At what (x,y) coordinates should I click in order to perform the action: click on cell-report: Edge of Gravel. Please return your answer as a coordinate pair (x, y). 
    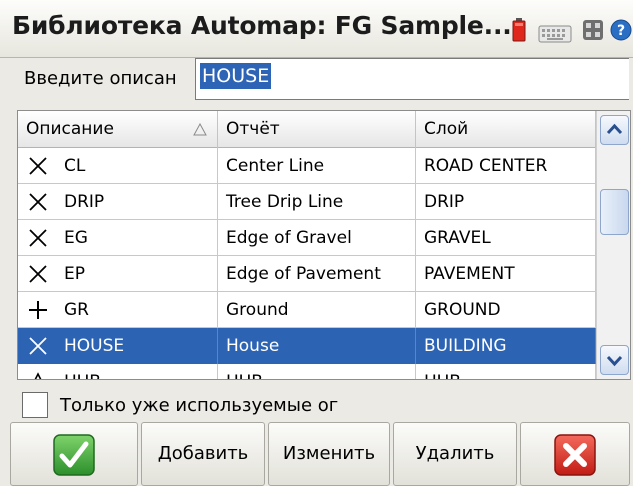
    Looking at the image, I should click on (317, 238).